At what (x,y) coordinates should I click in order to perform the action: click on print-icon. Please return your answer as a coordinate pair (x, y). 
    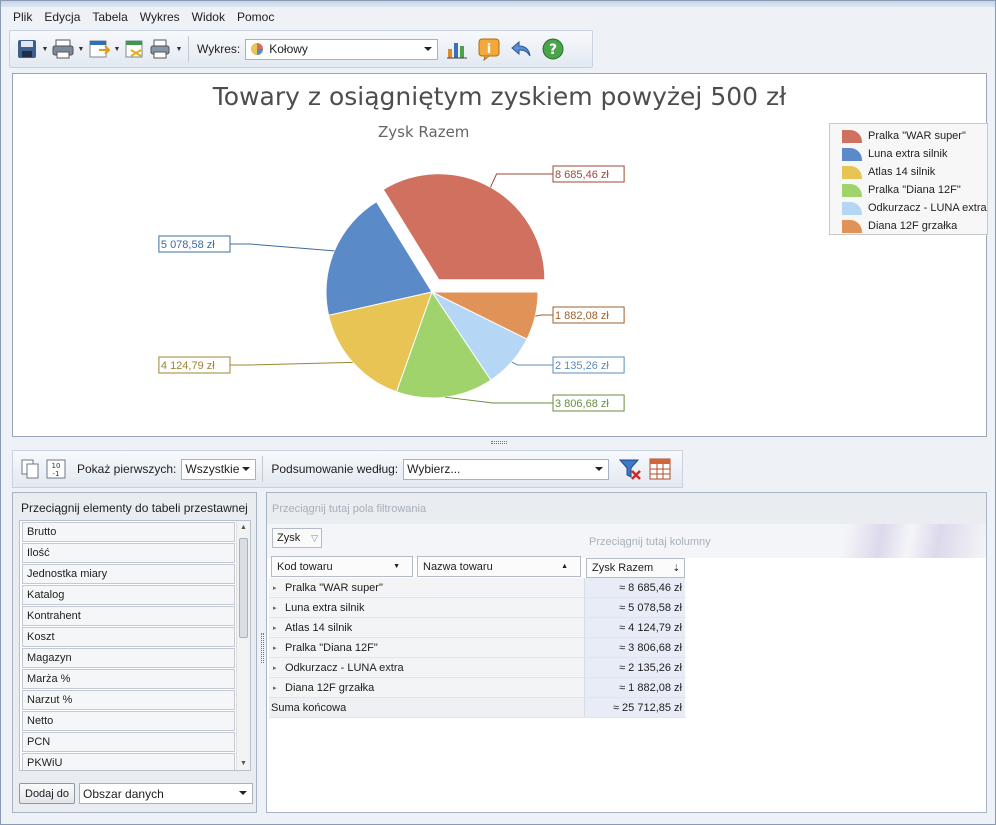
    Looking at the image, I should click on (63, 49).